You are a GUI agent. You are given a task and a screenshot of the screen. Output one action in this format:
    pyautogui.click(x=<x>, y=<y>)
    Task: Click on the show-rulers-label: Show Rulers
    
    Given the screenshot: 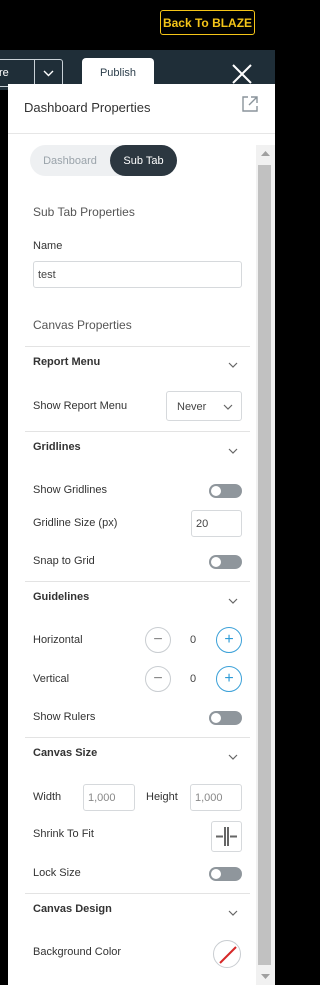 What is the action you would take?
    pyautogui.click(x=64, y=717)
    